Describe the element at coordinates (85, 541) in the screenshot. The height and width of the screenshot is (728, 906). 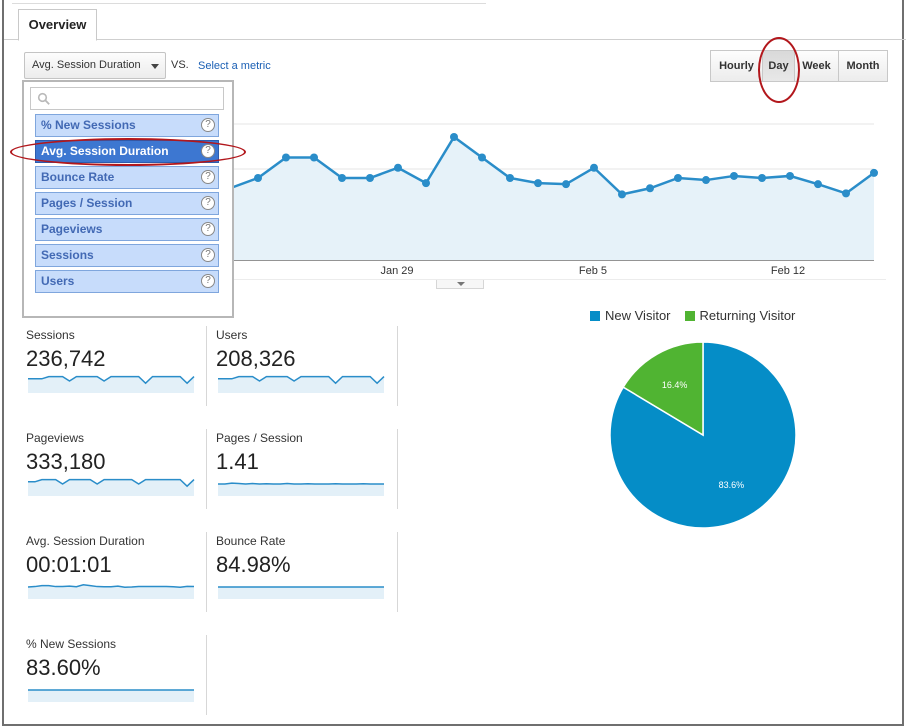
I see `metric-tile-label: Avg. Session Duration` at that location.